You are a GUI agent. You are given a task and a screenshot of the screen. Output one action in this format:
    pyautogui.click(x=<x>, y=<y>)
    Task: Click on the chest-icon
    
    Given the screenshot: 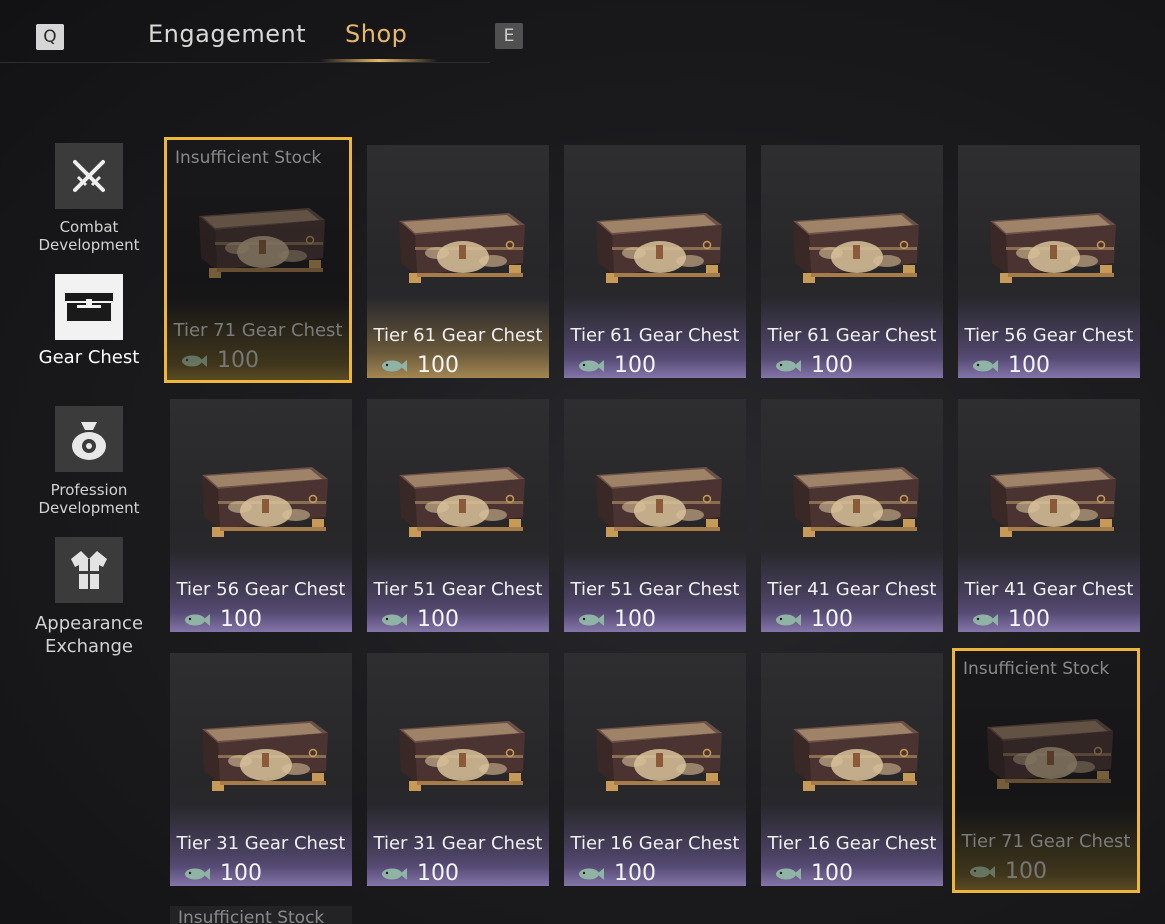 What is the action you would take?
    pyautogui.click(x=89, y=307)
    